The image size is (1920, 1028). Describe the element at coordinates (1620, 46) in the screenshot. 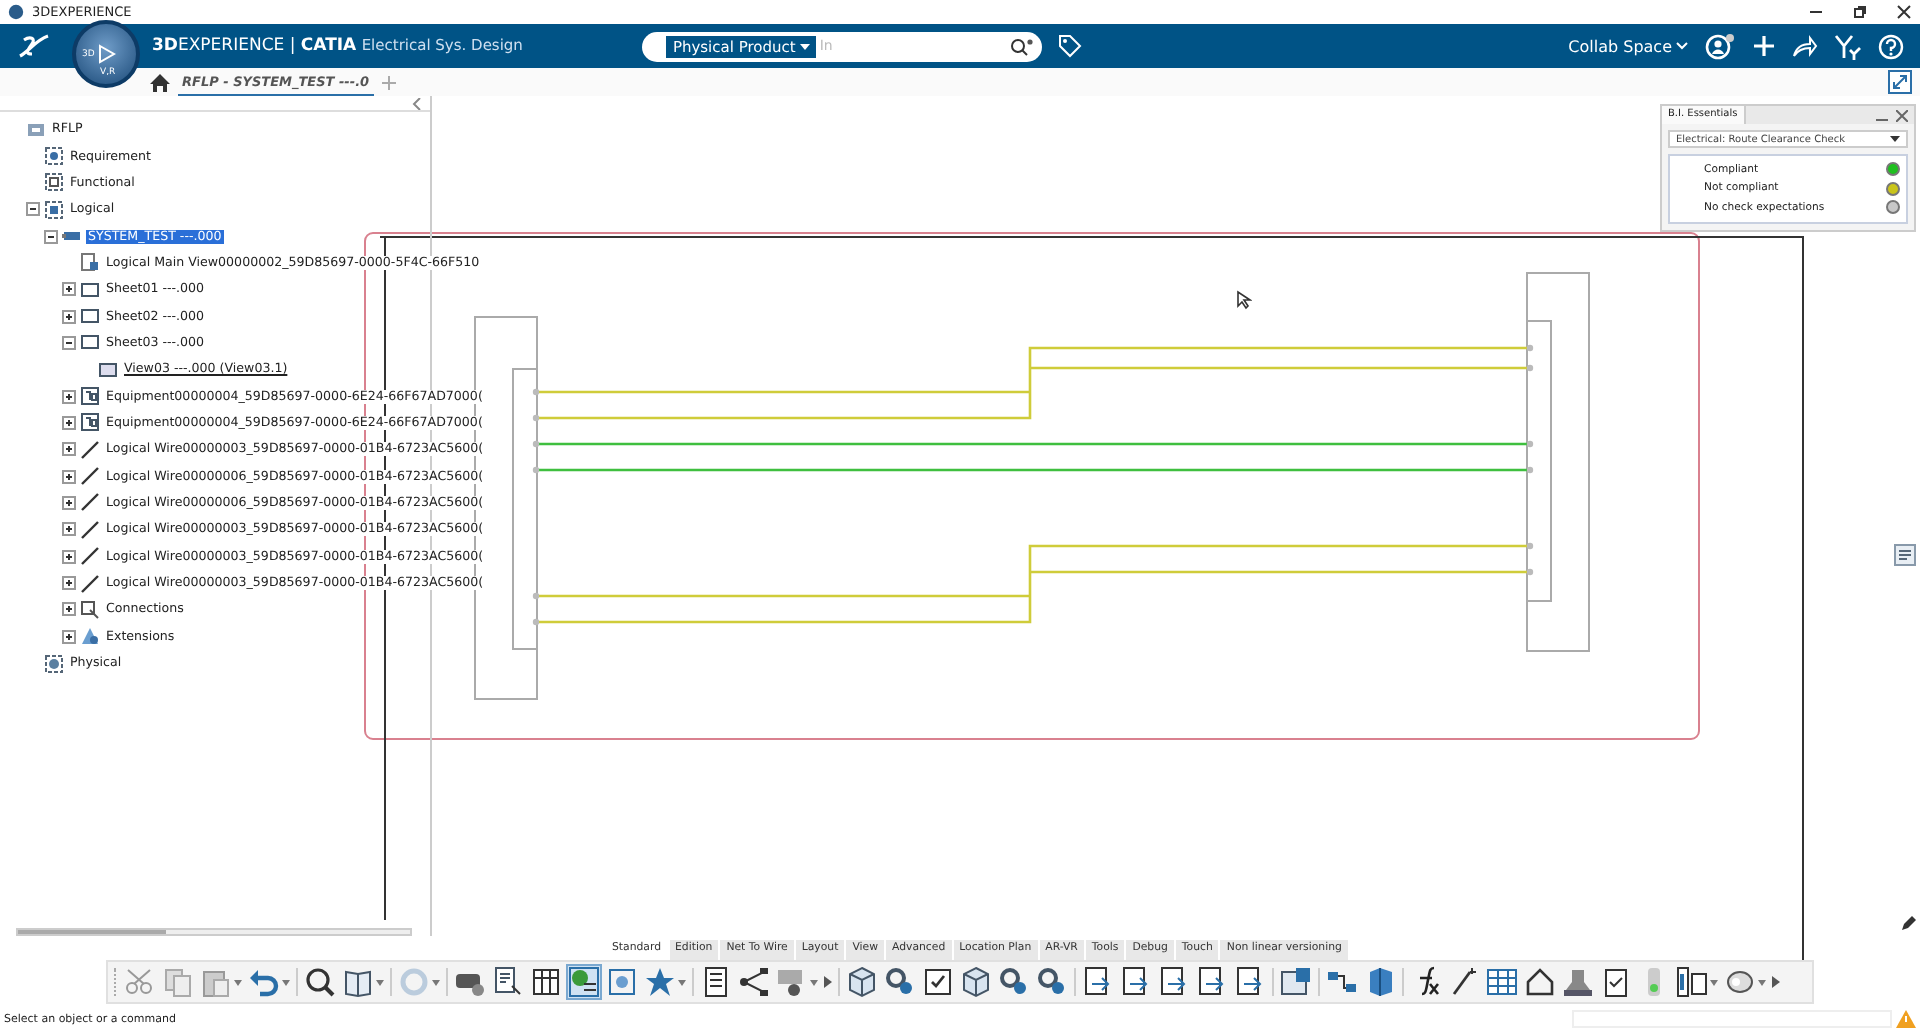

I see `collab-space-menu: Collab Space` at that location.